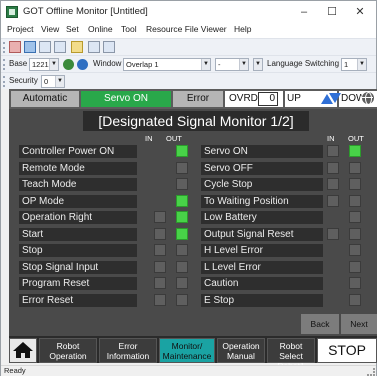 The height and width of the screenshot is (376, 377). What do you see at coordinates (291, 354) in the screenshot?
I see `robot-select-button: Robot Select Robot1` at bounding box center [291, 354].